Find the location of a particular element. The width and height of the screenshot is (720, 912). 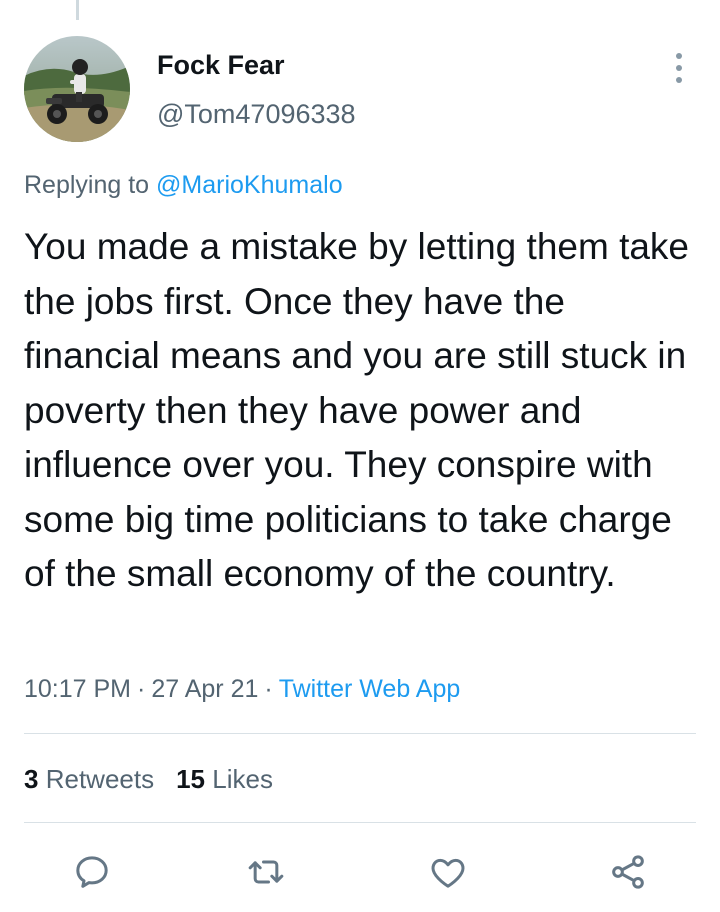

avatar is located at coordinates (77, 89).